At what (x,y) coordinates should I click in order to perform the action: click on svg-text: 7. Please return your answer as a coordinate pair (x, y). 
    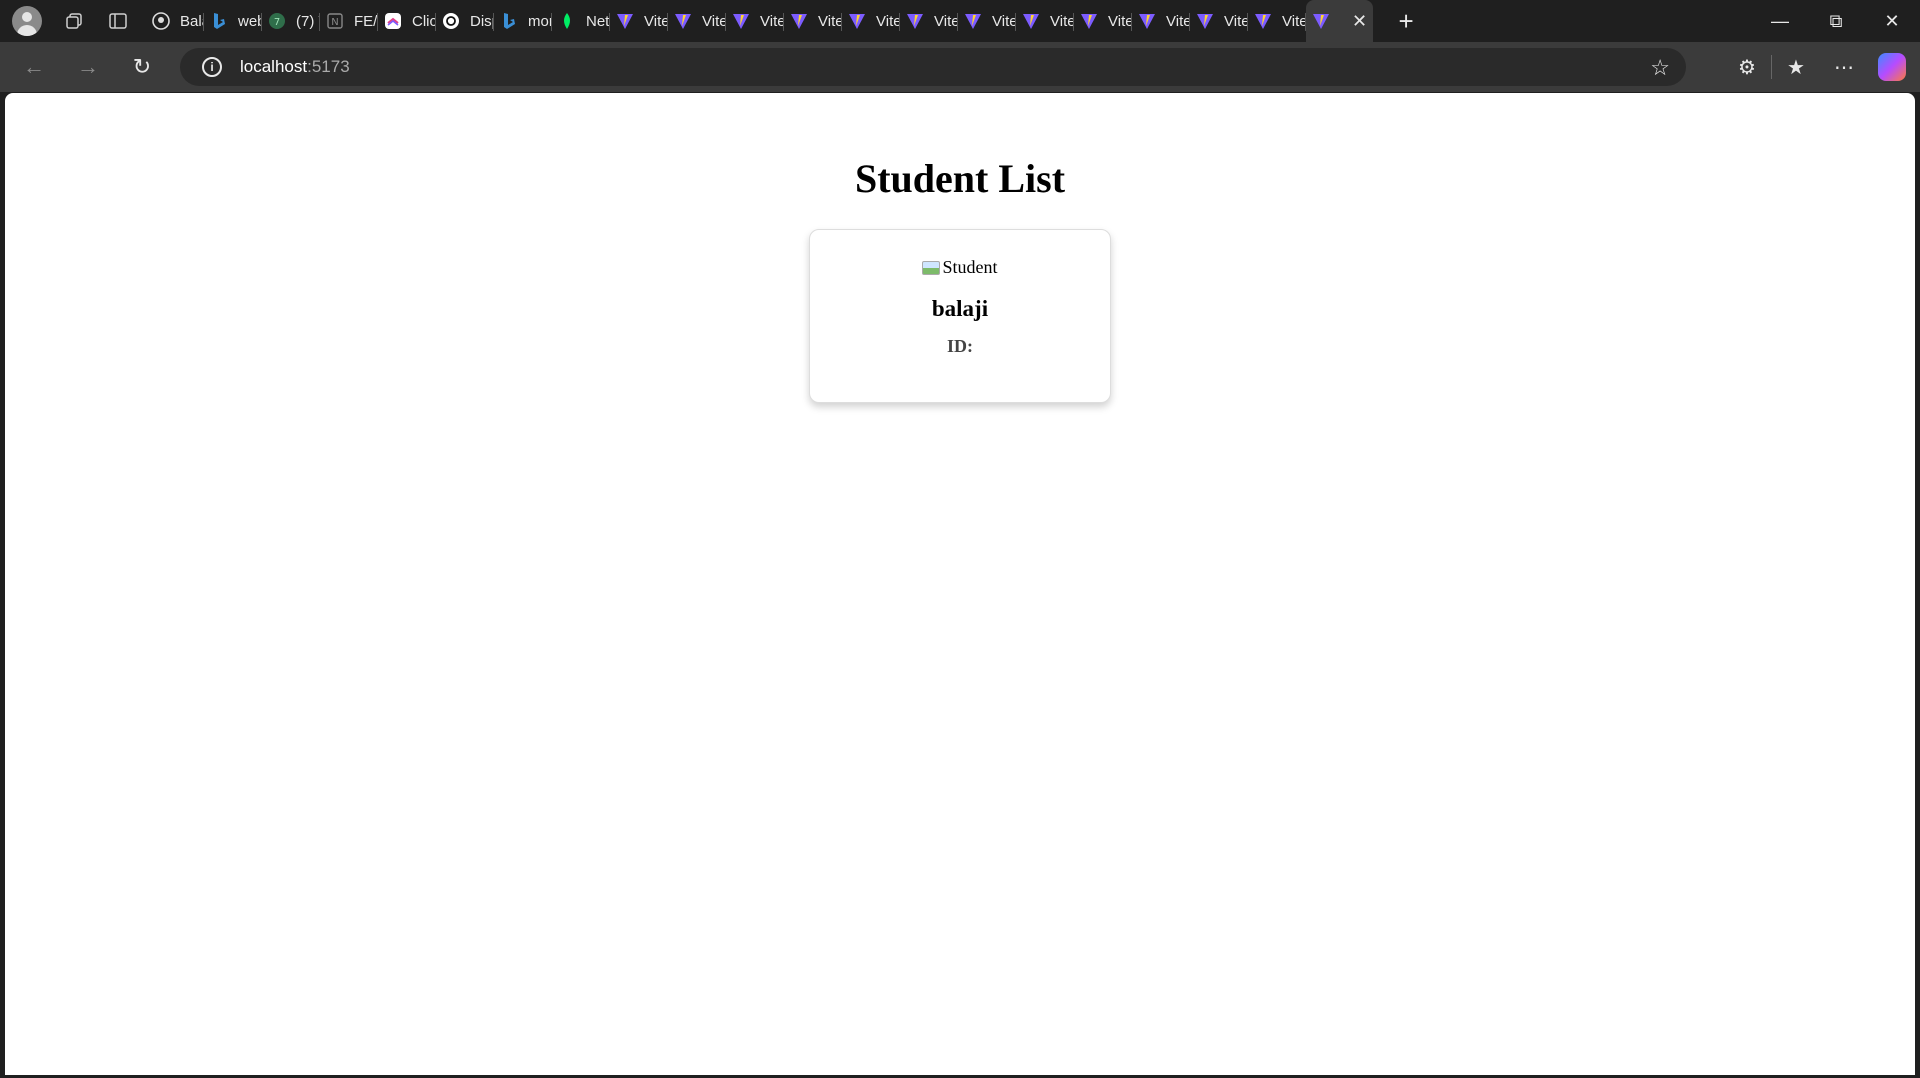
    Looking at the image, I should click on (277, 22).